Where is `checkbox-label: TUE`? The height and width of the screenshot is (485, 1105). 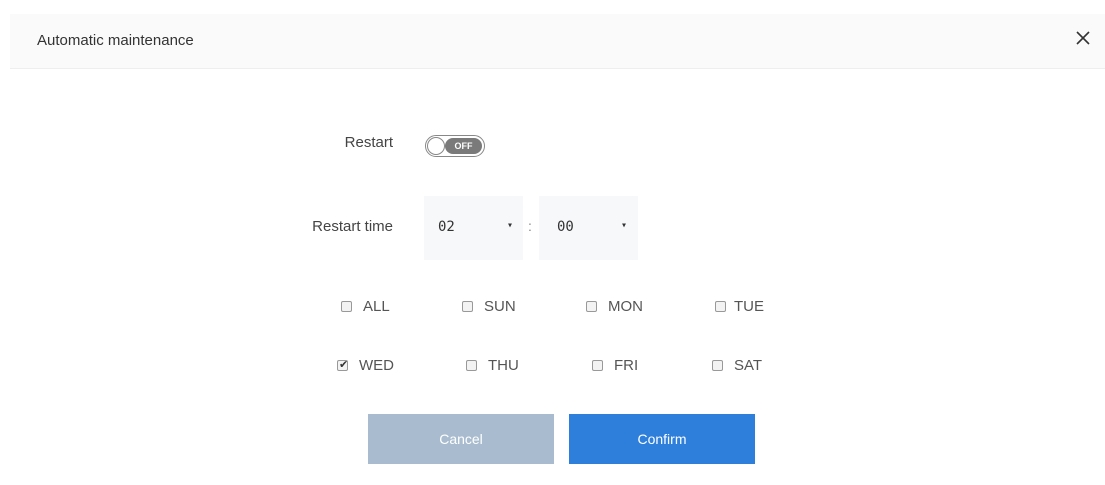
checkbox-label: TUE is located at coordinates (749, 306).